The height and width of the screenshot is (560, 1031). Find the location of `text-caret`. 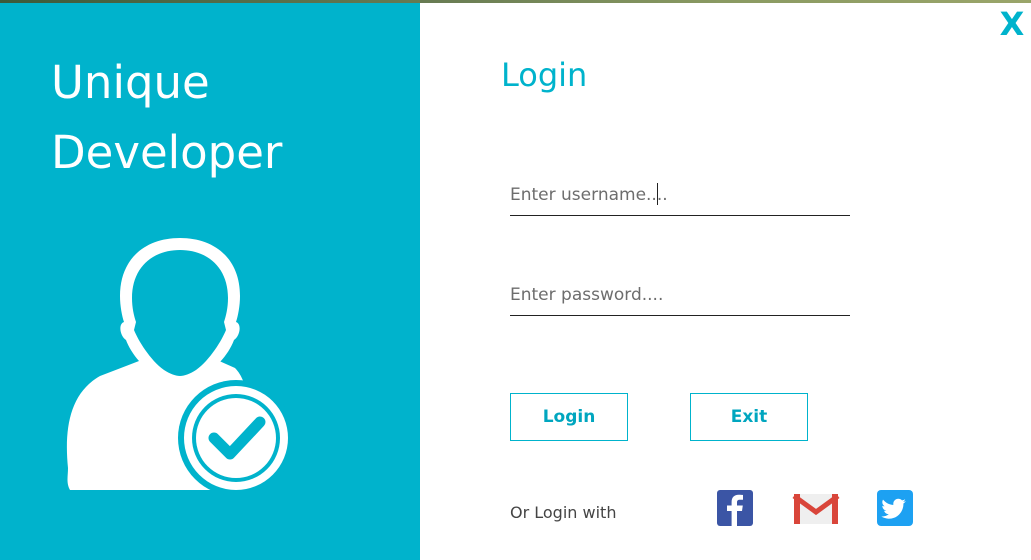

text-caret is located at coordinates (657, 194).